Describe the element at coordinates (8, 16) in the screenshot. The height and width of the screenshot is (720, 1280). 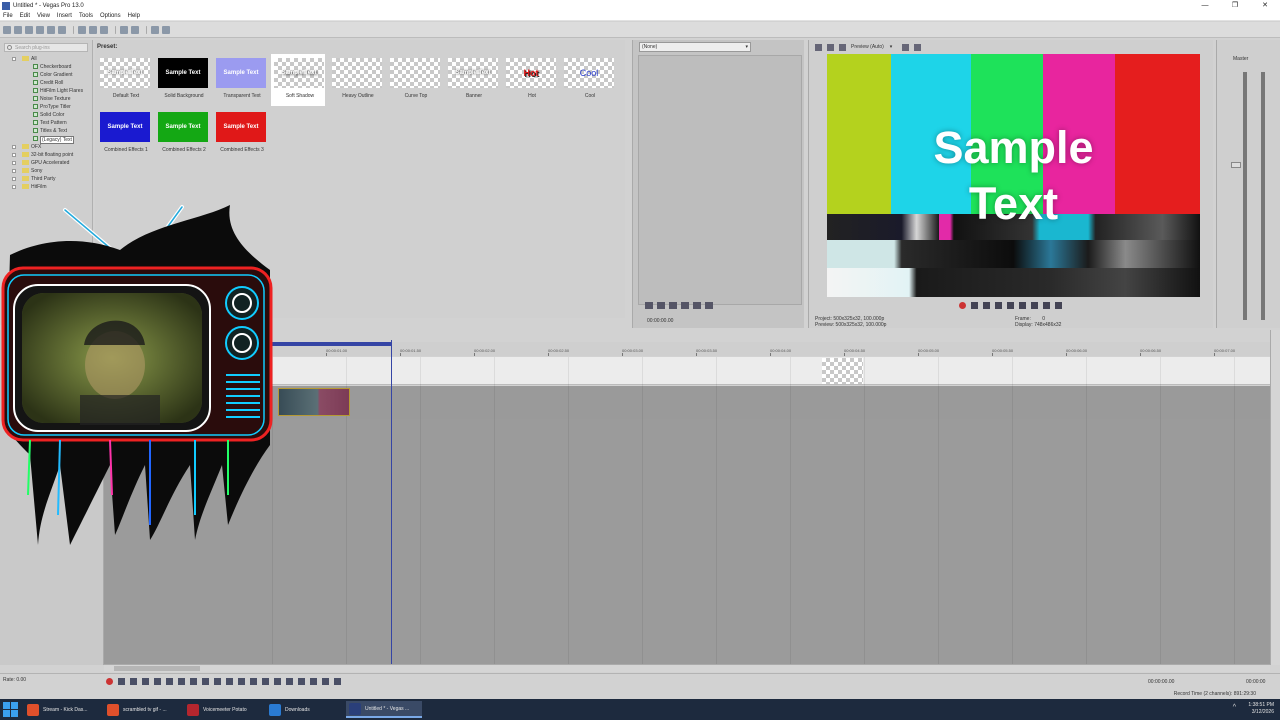
I see `menu-file: File` at that location.